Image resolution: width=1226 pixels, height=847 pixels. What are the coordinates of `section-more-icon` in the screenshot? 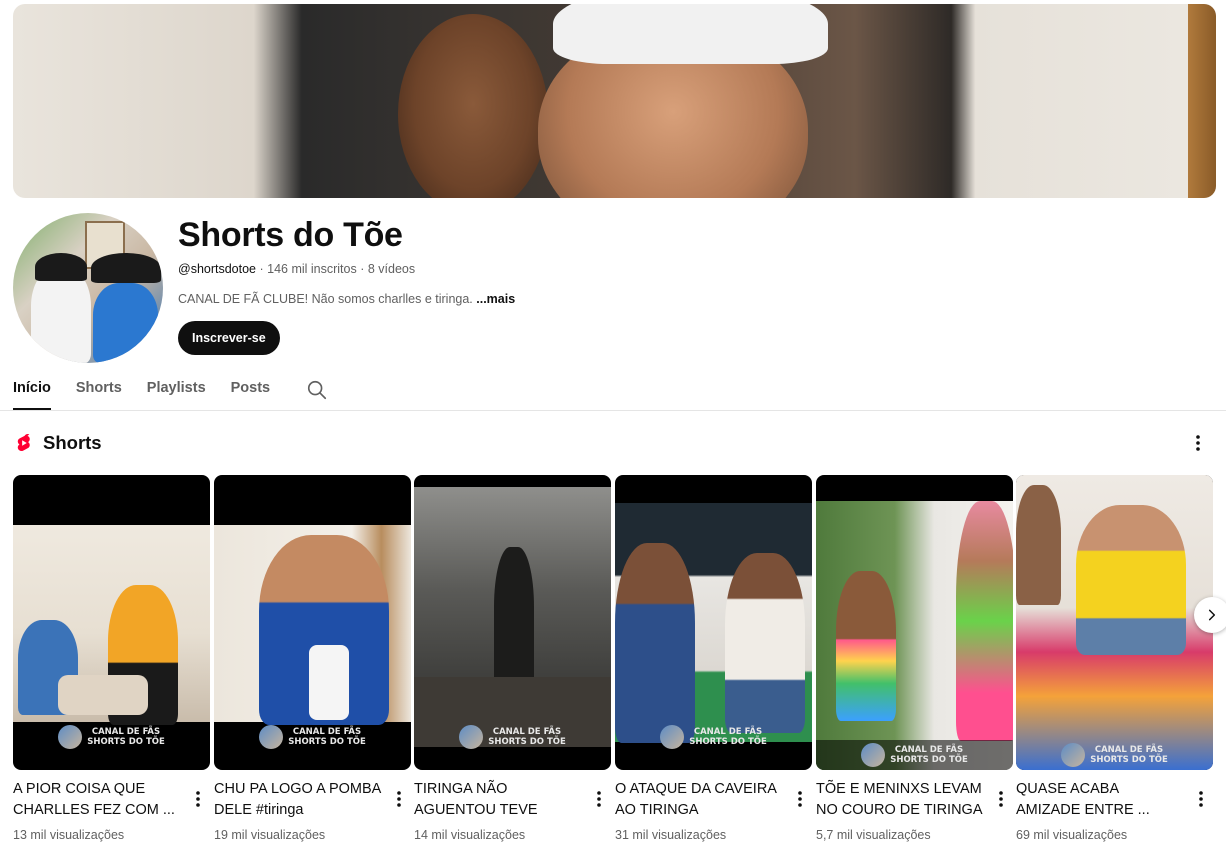 It's located at (1198, 443).